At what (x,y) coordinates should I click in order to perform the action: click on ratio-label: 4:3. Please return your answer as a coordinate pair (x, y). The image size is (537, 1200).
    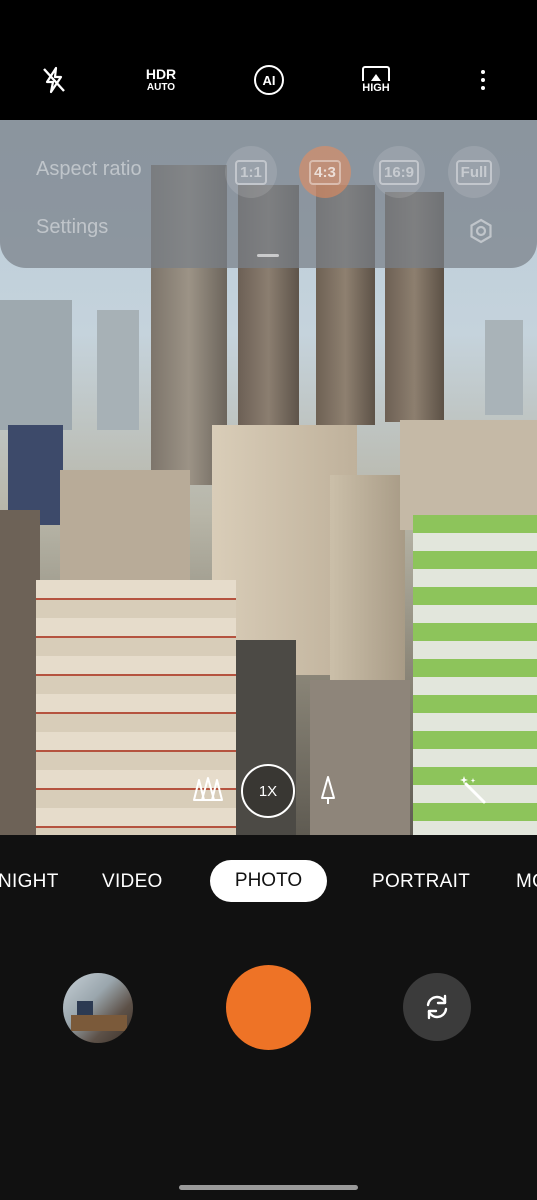
    Looking at the image, I should click on (325, 172).